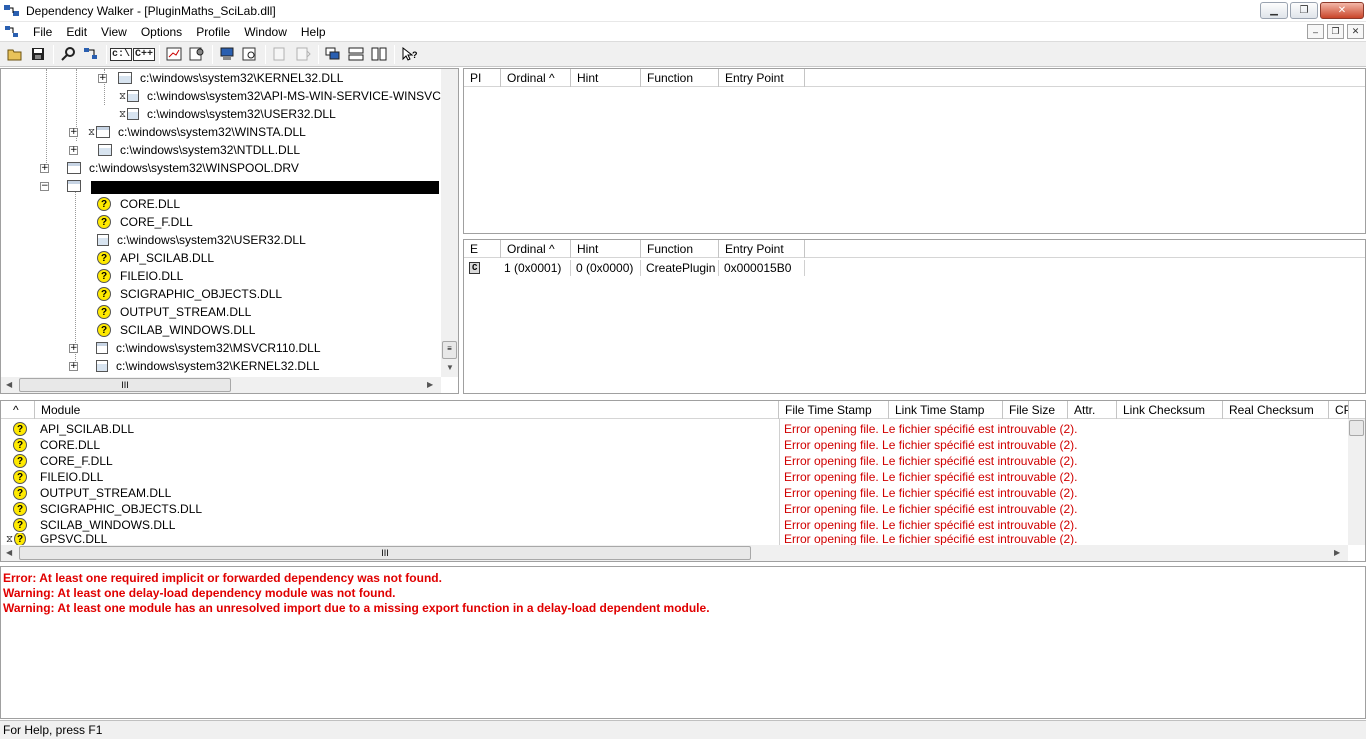  What do you see at coordinates (44, 186) in the screenshot?
I see `collapse-icon: −` at bounding box center [44, 186].